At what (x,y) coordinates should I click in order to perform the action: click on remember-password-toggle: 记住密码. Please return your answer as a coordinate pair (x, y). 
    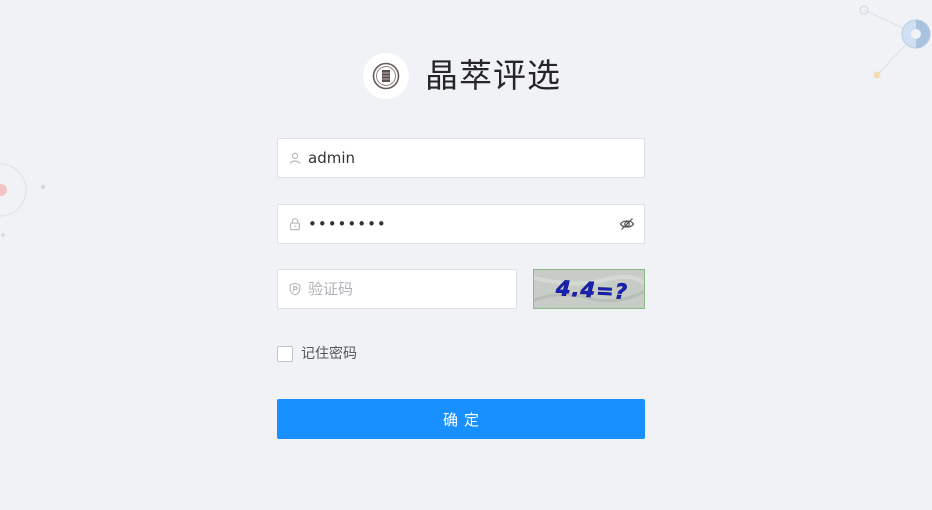
    Looking at the image, I should click on (317, 354).